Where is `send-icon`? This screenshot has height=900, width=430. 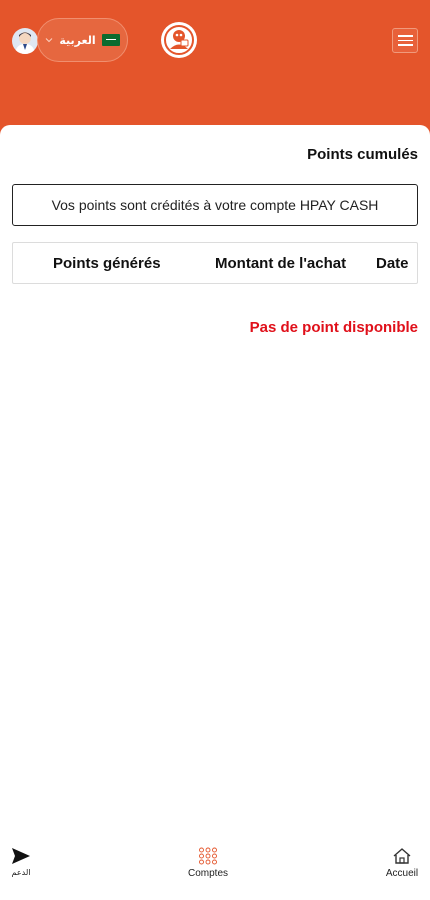
send-icon is located at coordinates (21, 856).